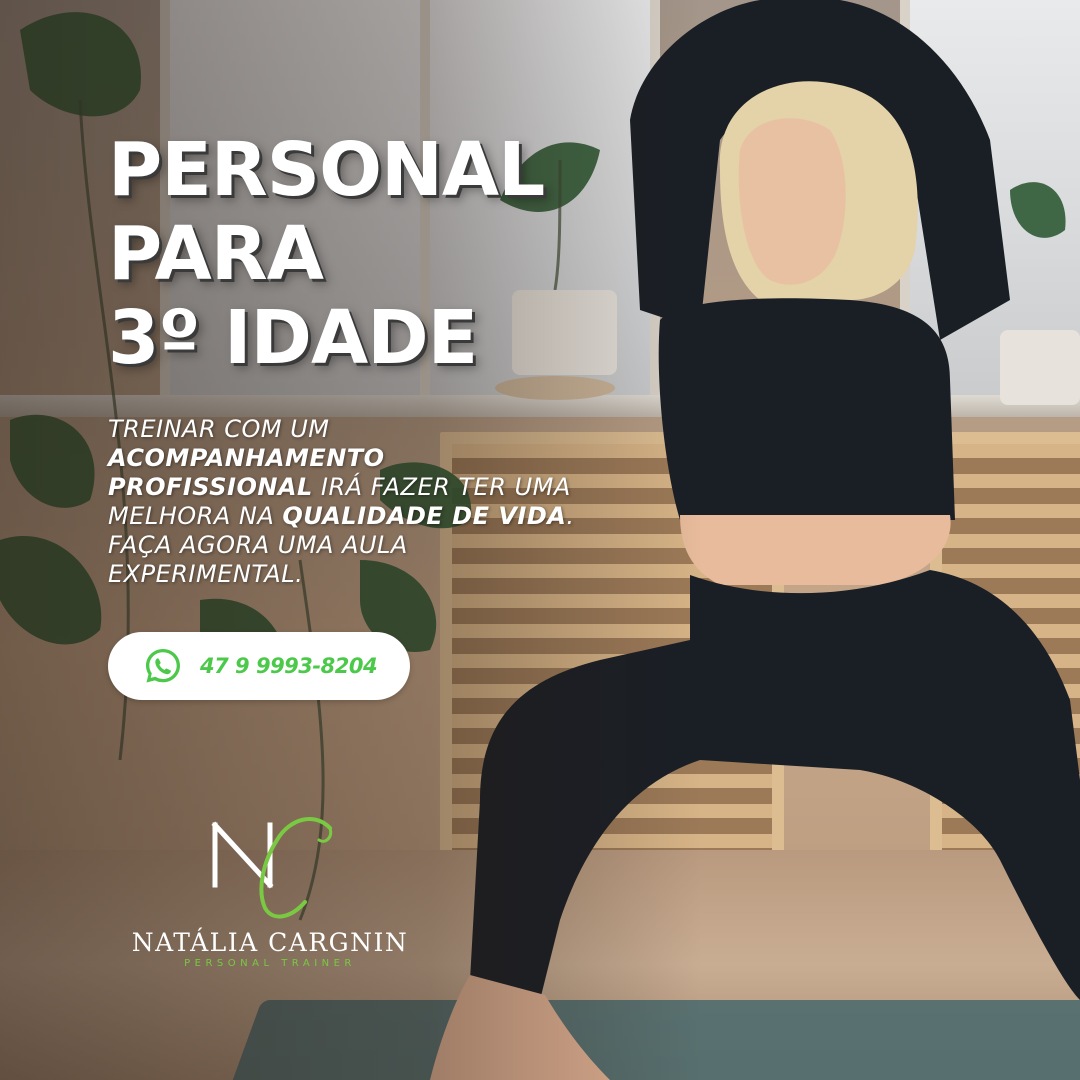  What do you see at coordinates (270, 963) in the screenshot?
I see `brand-subtitle: PERSONAL TRAINER` at bounding box center [270, 963].